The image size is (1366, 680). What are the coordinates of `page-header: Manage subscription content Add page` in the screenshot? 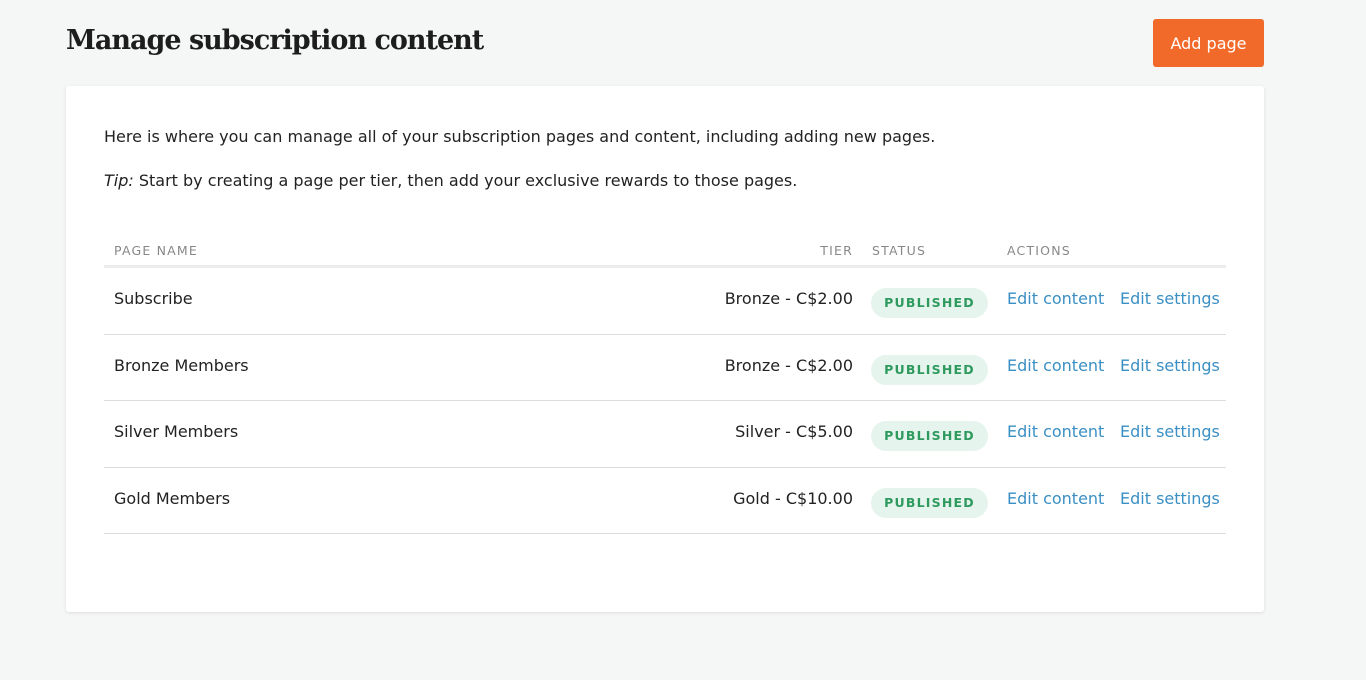 It's located at (665, 43).